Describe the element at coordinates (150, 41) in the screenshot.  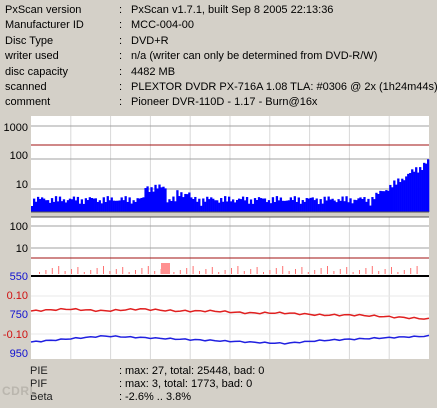
I see `info-value: DVD+R` at that location.